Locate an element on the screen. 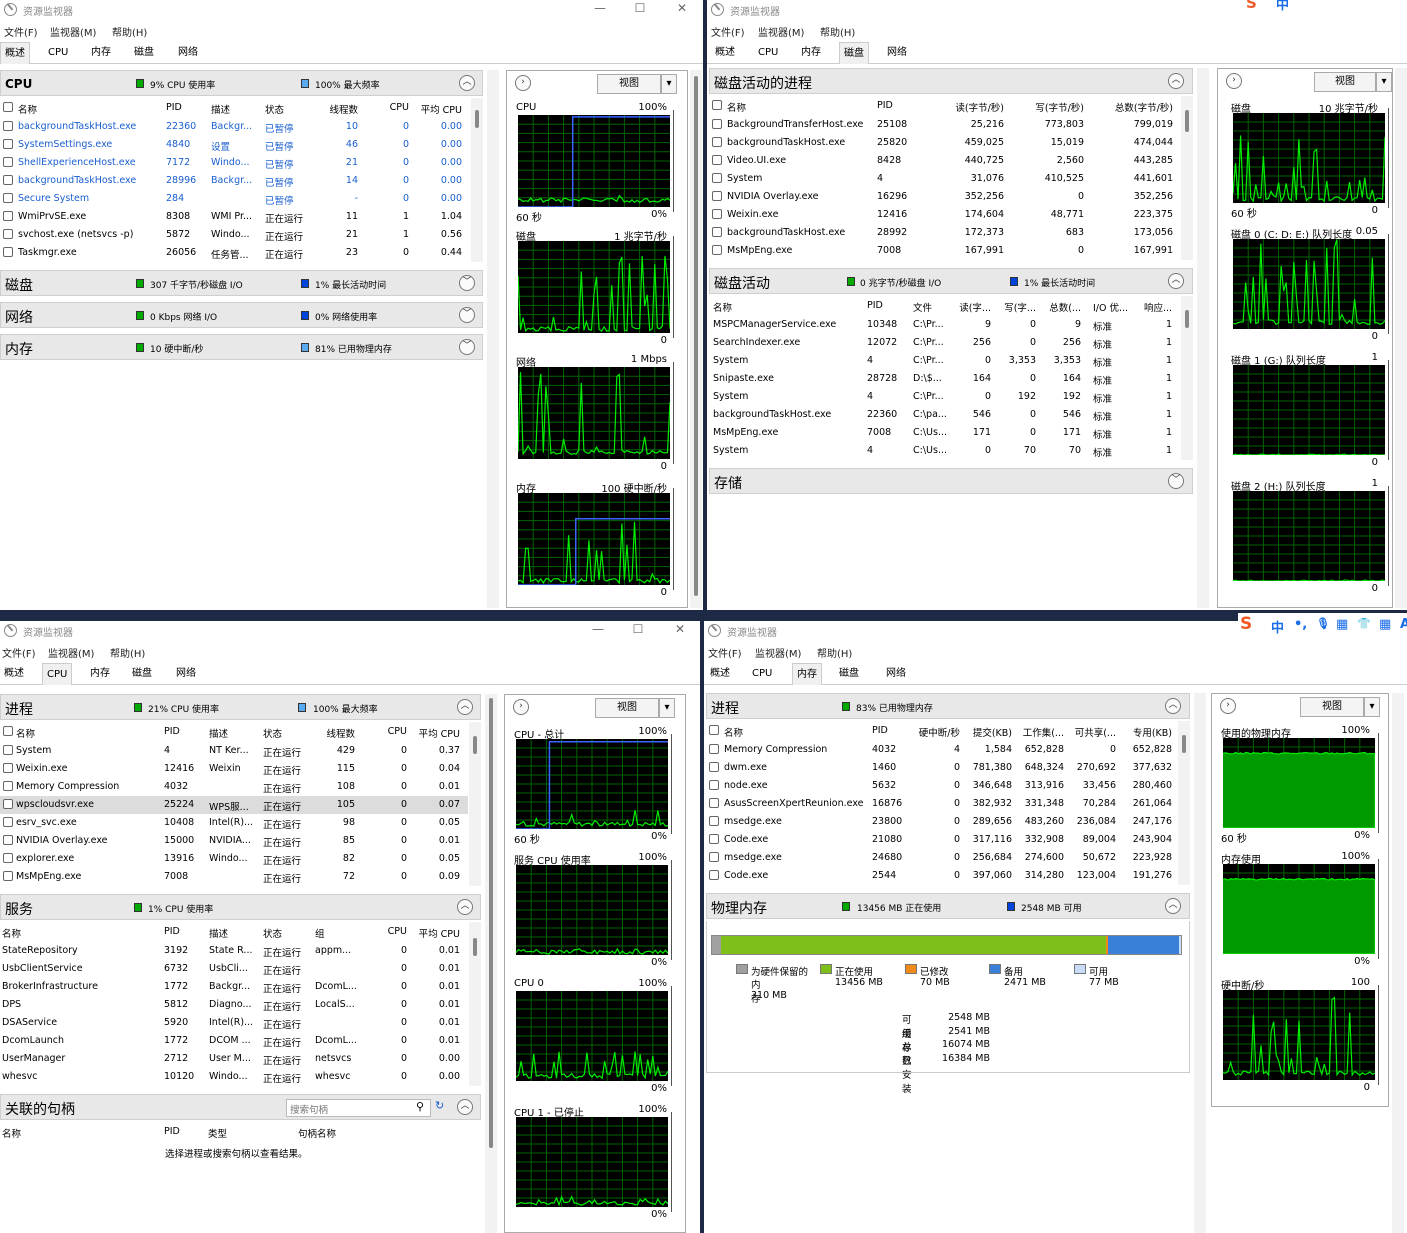 This screenshot has width=1407, height=1233. table-row: UserManager 2712 User M... 正在运行 netsvcs 0 0.00 is located at coordinates (234, 1059).